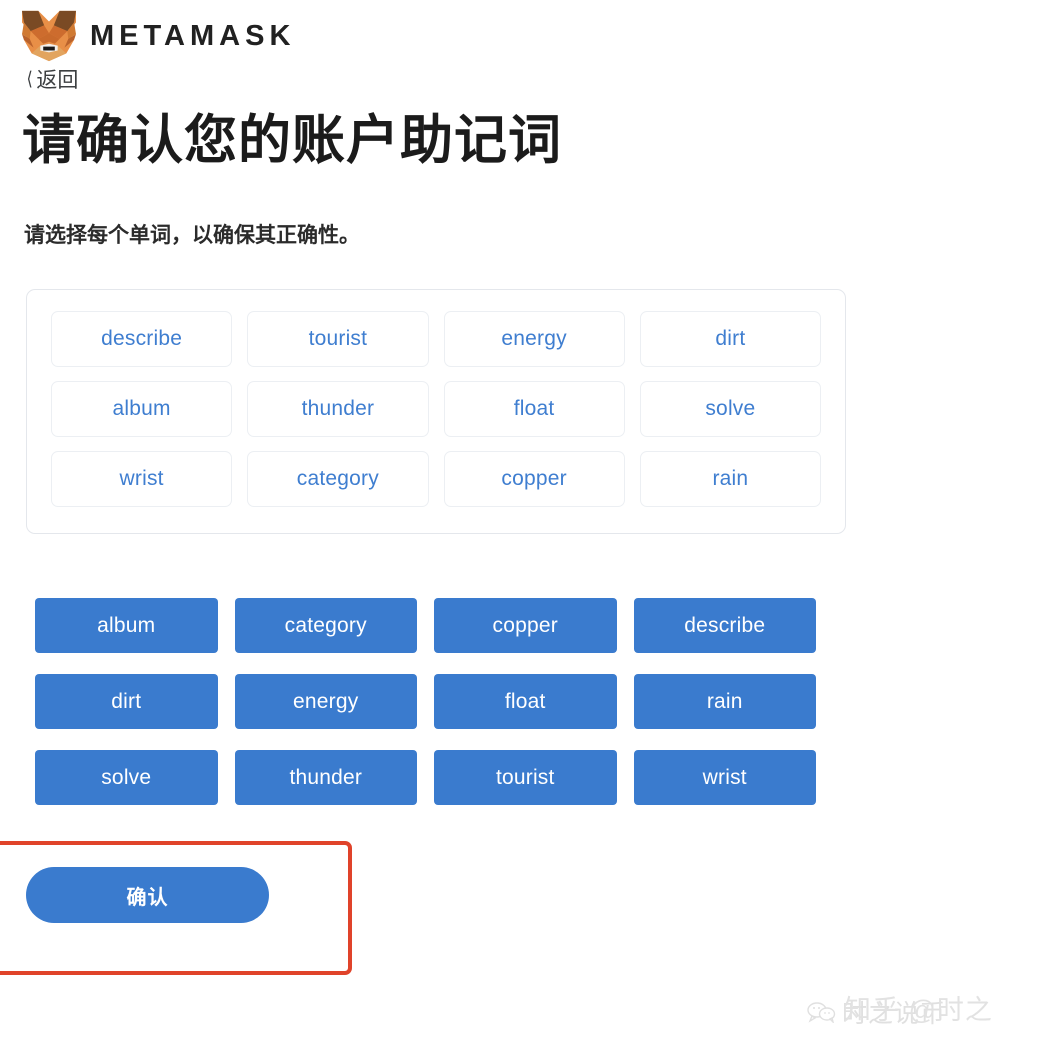 This screenshot has width=1041, height=1044. I want to click on brand-name: METAMASK, so click(193, 35).